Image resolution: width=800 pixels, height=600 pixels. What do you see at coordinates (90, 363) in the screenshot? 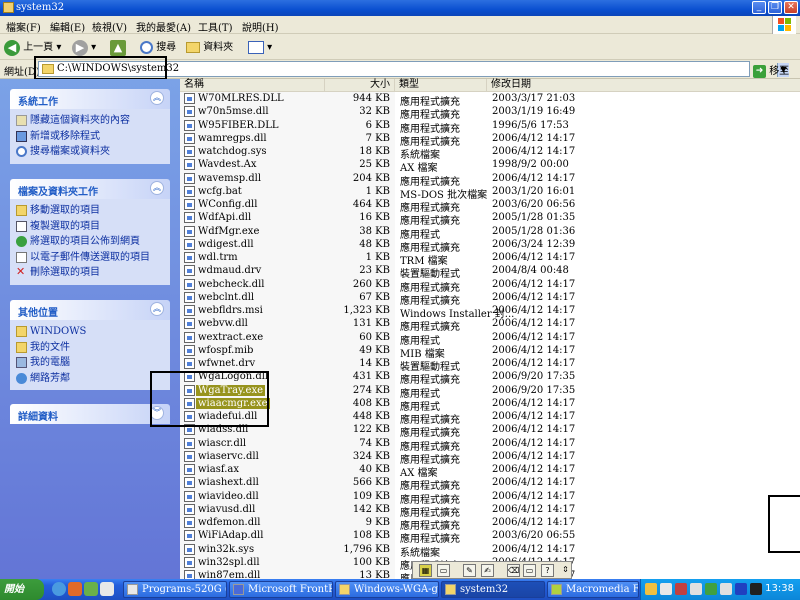
I see `place-my-computer: 我的電腦` at bounding box center [90, 363].